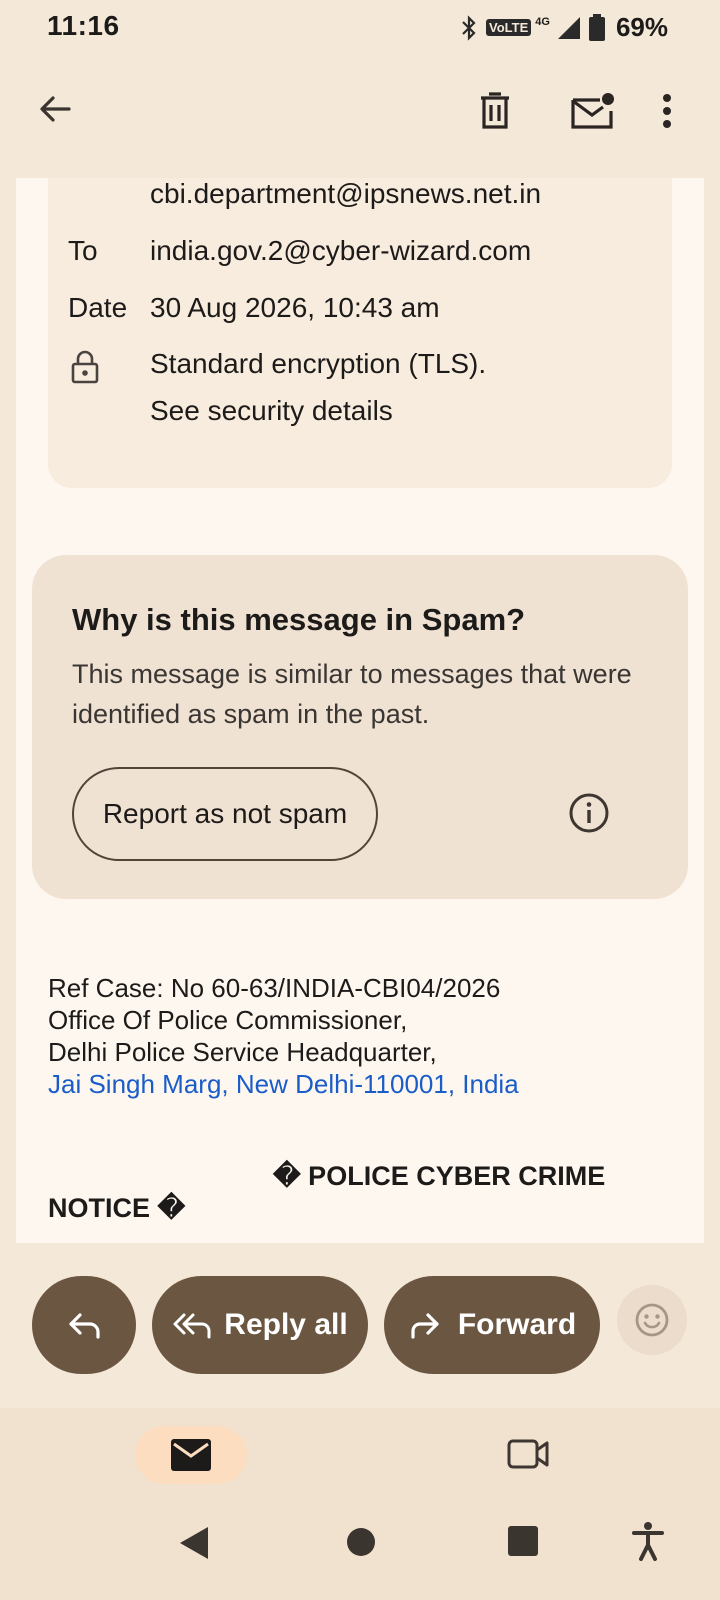 The width and height of the screenshot is (720, 1600). I want to click on report-not-spam-button: Report as not spam, so click(225, 814).